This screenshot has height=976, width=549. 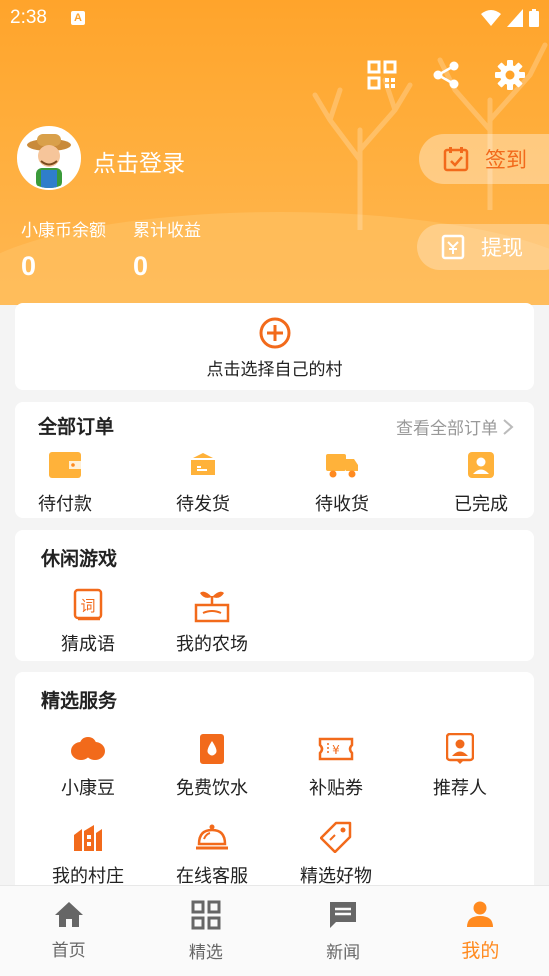 I want to click on view-all-orders-link: 查看全部订单, so click(x=455, y=426).